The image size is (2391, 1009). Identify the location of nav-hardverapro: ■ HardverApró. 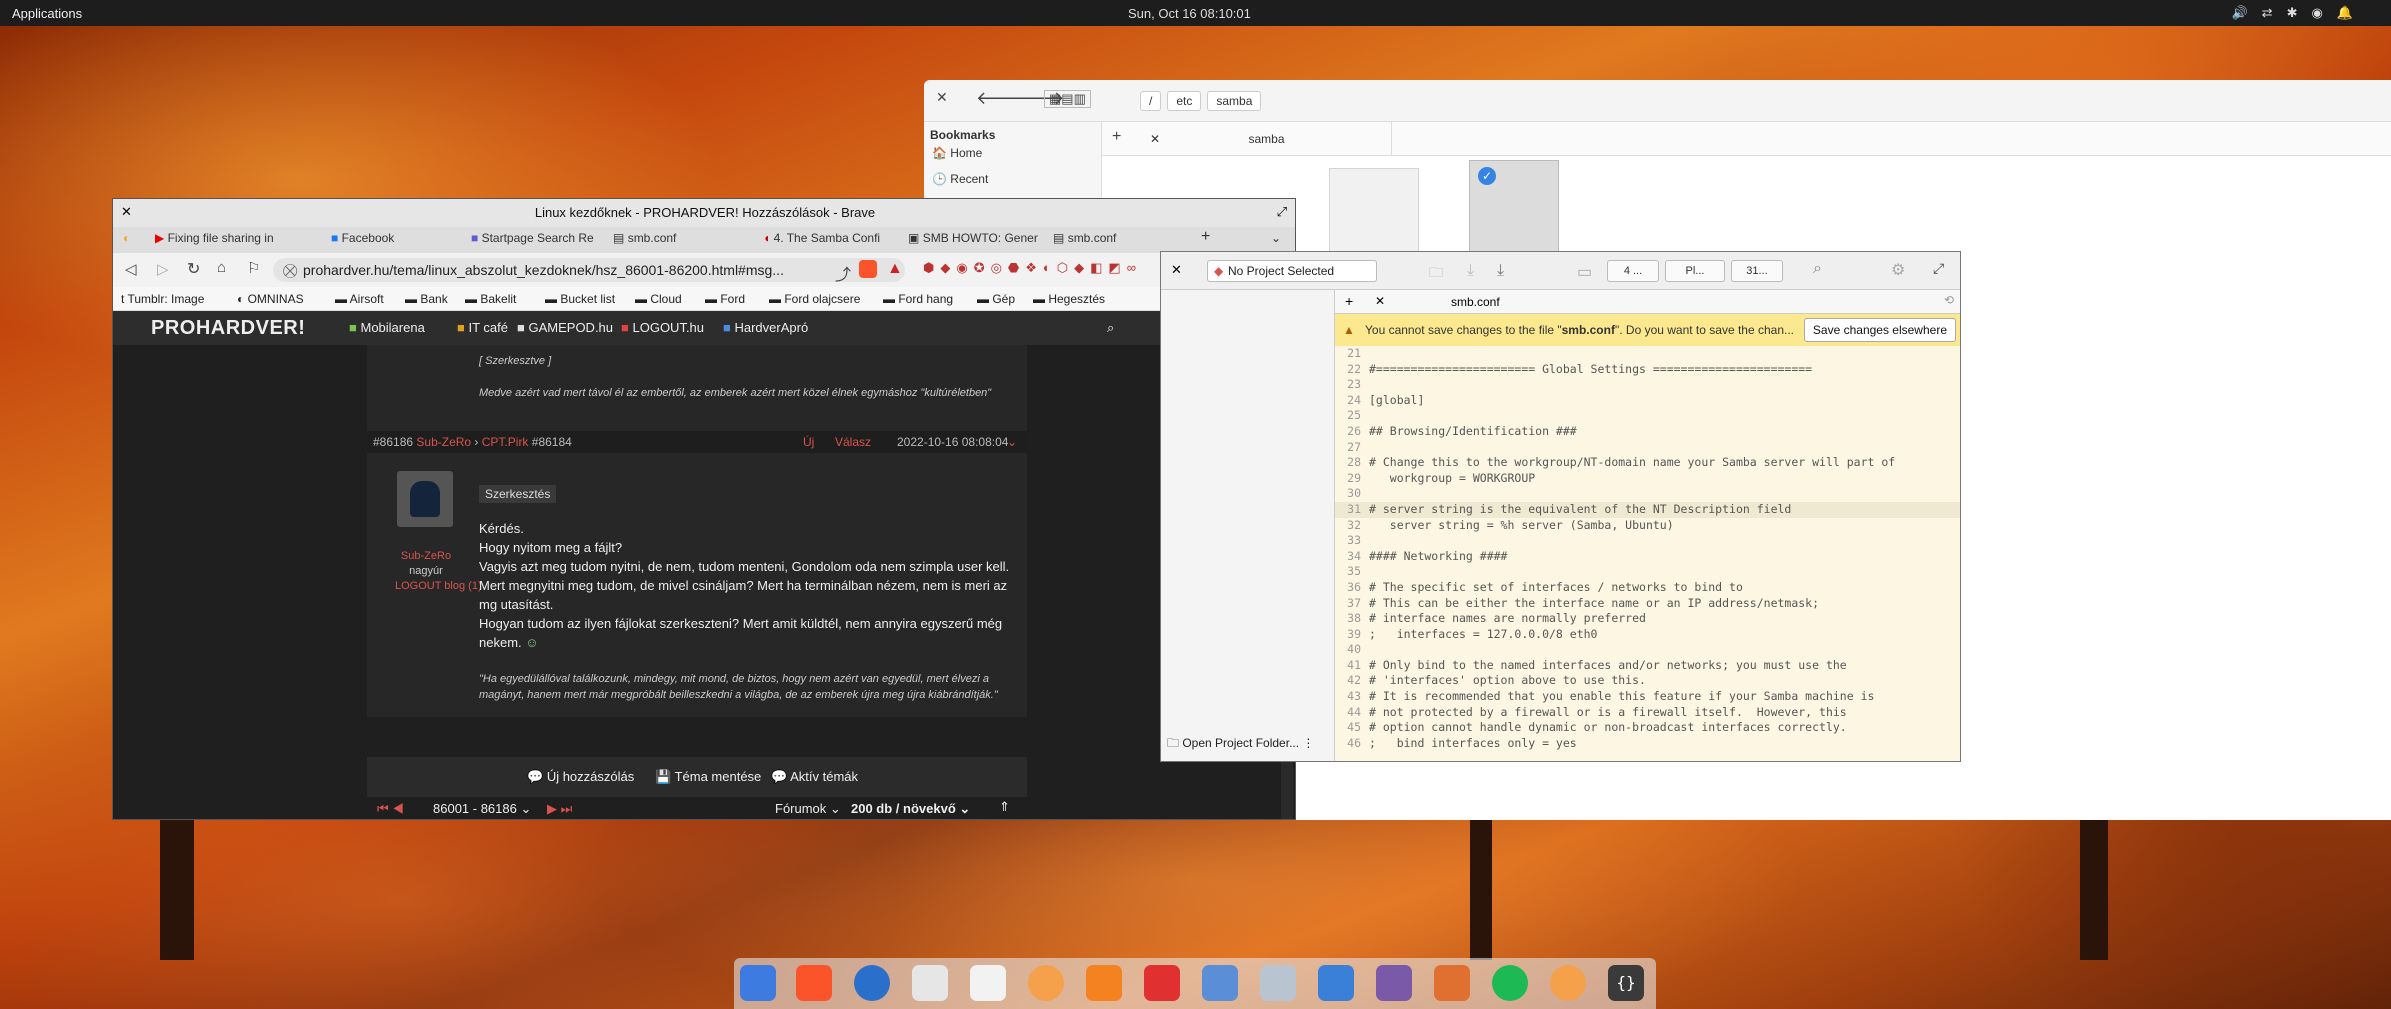
(765, 327).